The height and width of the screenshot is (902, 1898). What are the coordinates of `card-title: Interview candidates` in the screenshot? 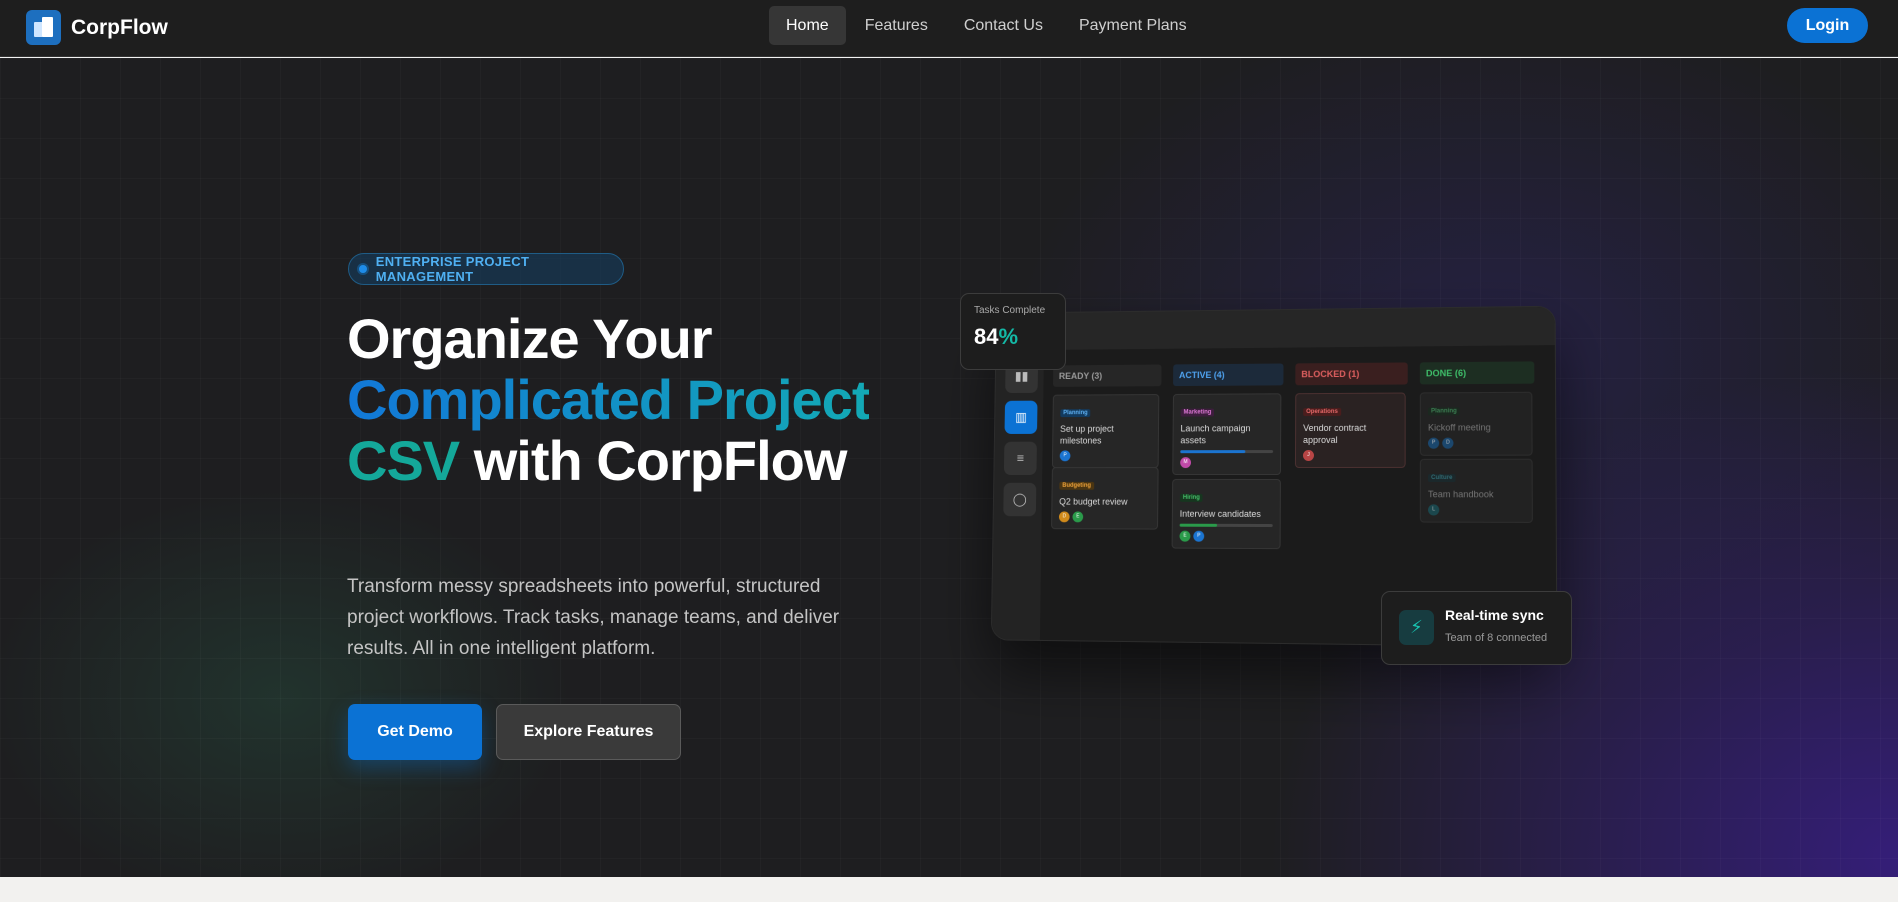 It's located at (1226, 514).